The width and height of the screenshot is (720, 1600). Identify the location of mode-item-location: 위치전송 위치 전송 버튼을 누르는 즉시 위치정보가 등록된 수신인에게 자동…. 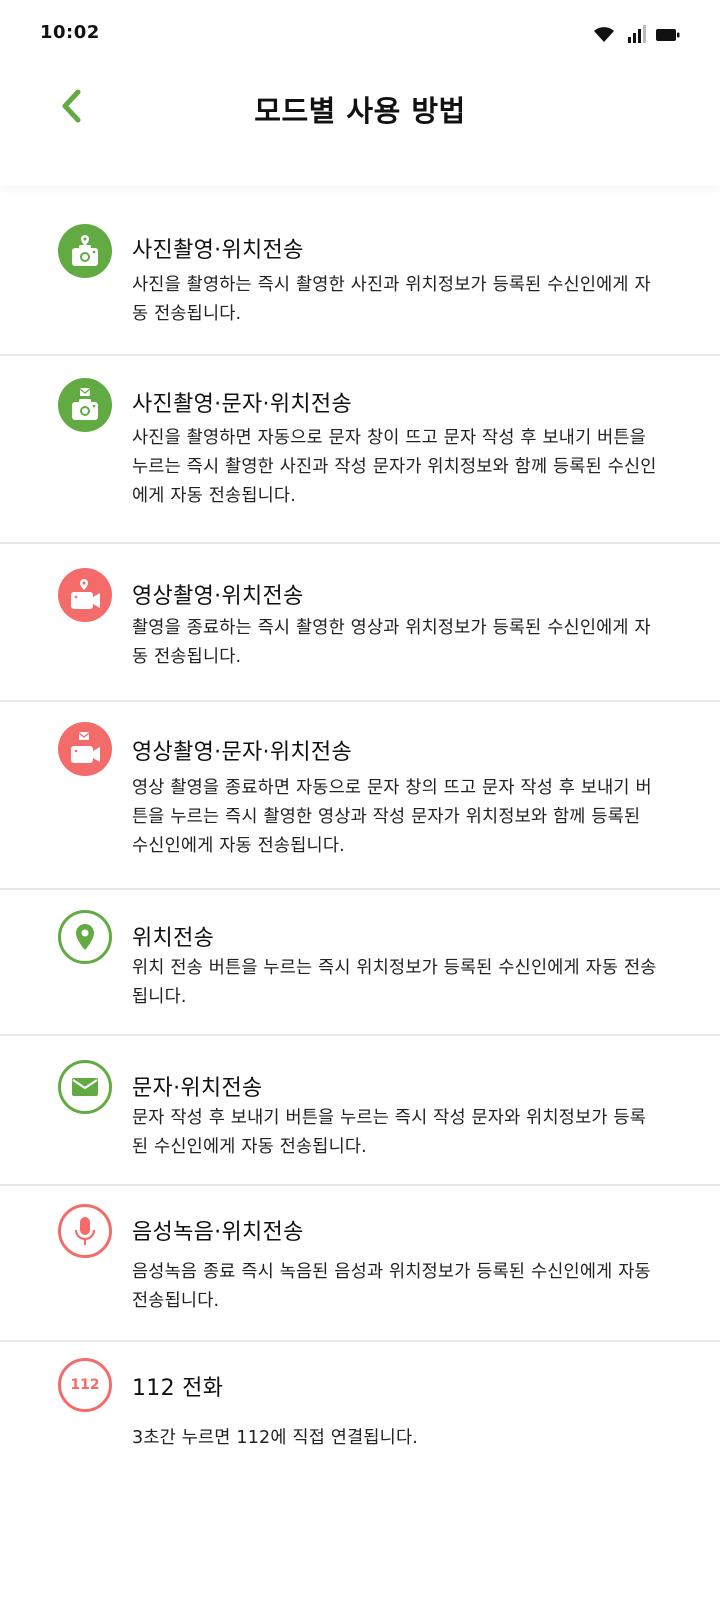
(360, 963).